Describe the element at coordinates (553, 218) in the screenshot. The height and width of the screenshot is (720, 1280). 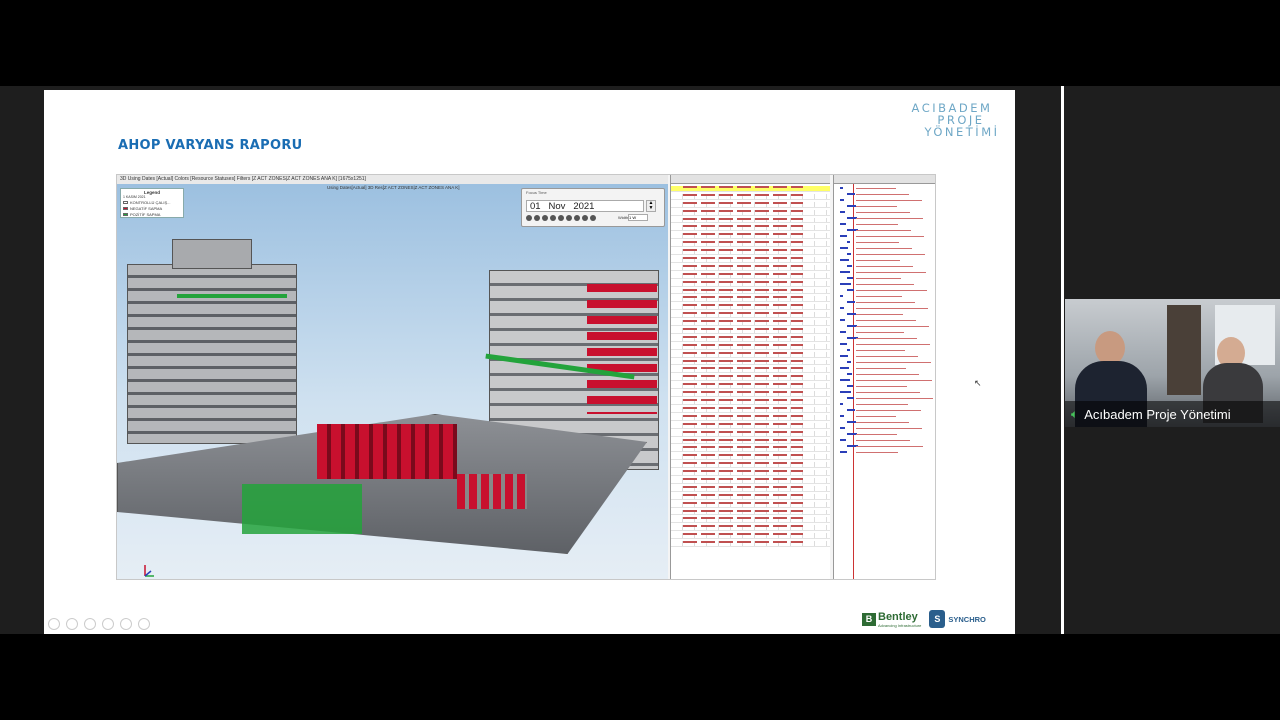
I see `stop-icon` at that location.